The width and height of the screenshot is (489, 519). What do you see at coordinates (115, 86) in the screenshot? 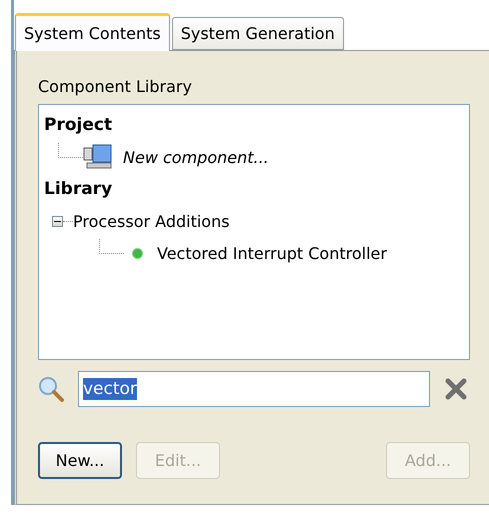
I see `section-label: Component Library` at bounding box center [115, 86].